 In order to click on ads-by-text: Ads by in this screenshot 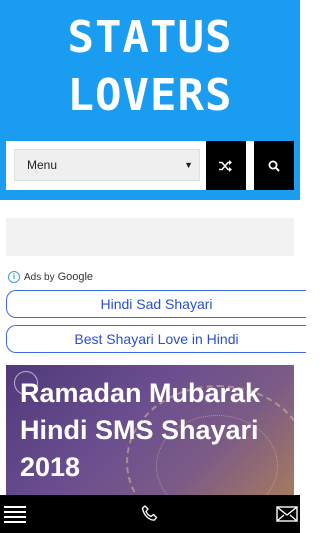, I will do `click(39, 277)`.